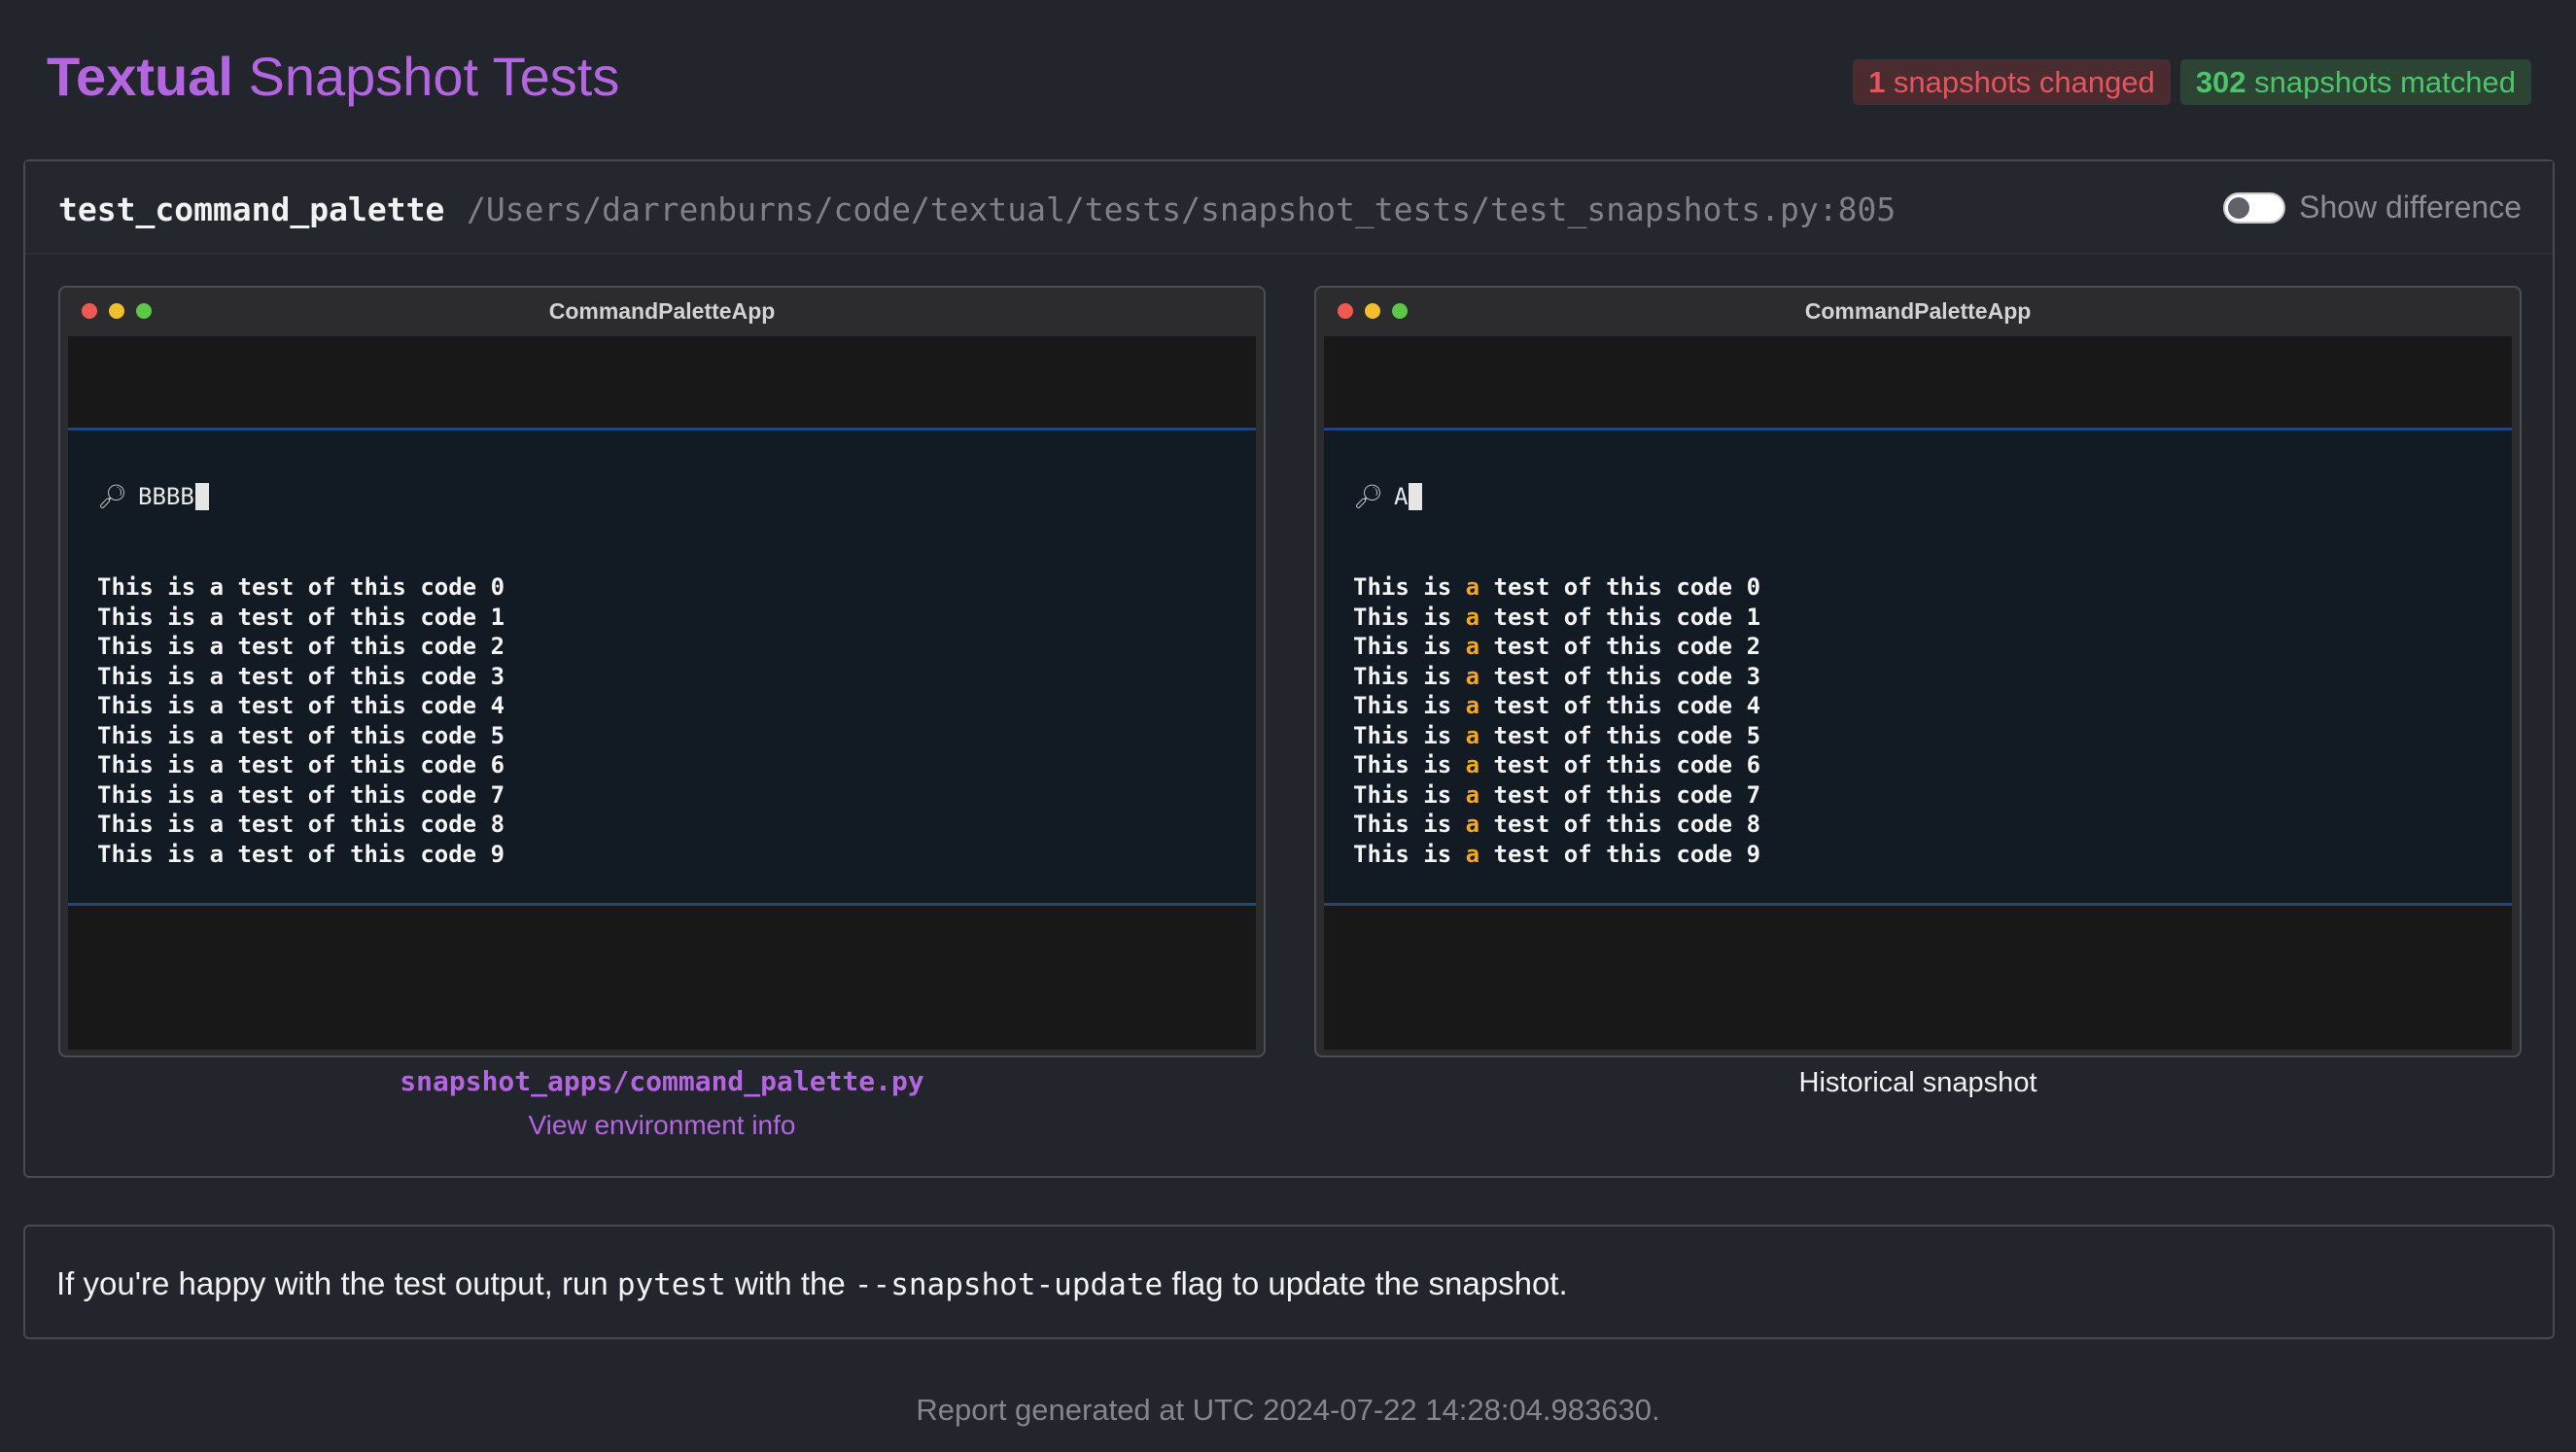 This screenshot has width=2576, height=1452. What do you see at coordinates (789, 1283) in the screenshot?
I see `note-middle: with the` at bounding box center [789, 1283].